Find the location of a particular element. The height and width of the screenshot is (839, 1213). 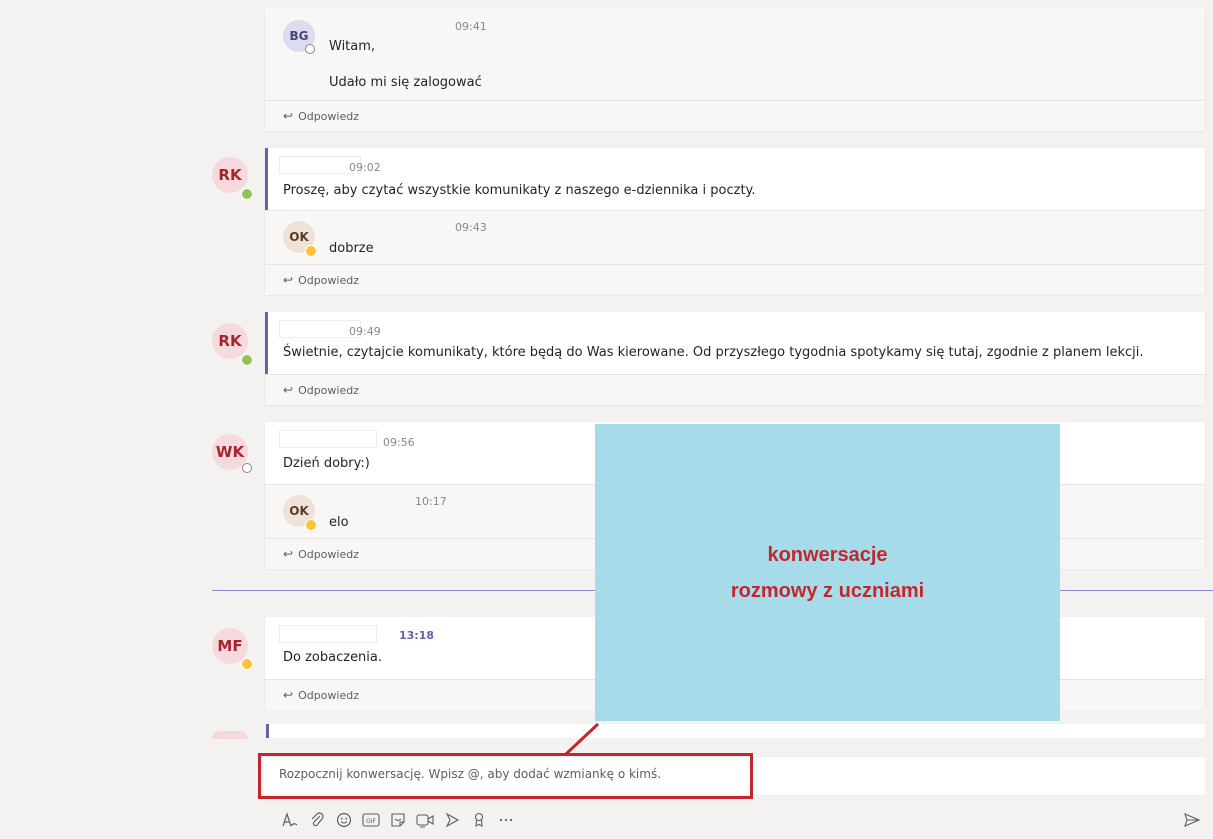

svg-text: GIF is located at coordinates (371, 821).